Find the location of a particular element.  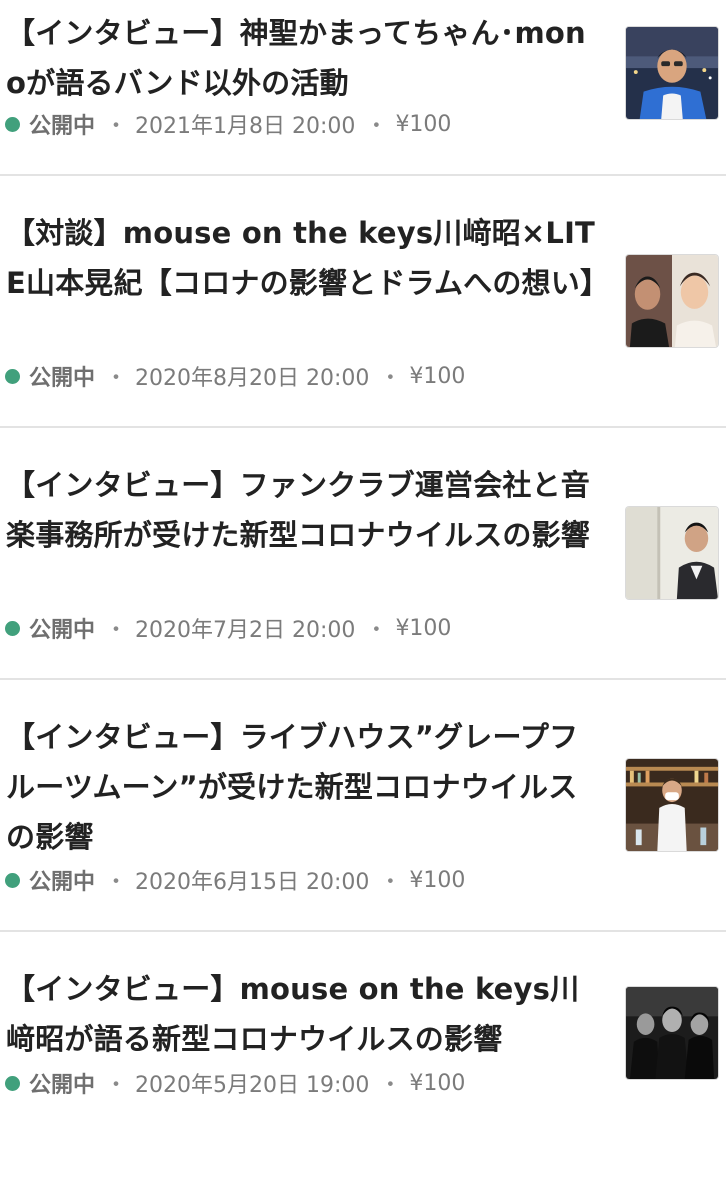

article-meta: 公開中 ・ 2020年8月20日 20:00 ・ ¥100 is located at coordinates (235, 376).